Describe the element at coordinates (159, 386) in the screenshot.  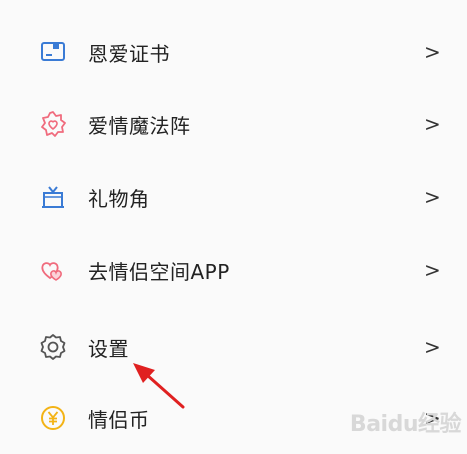
I see `annotation-arrow` at that location.